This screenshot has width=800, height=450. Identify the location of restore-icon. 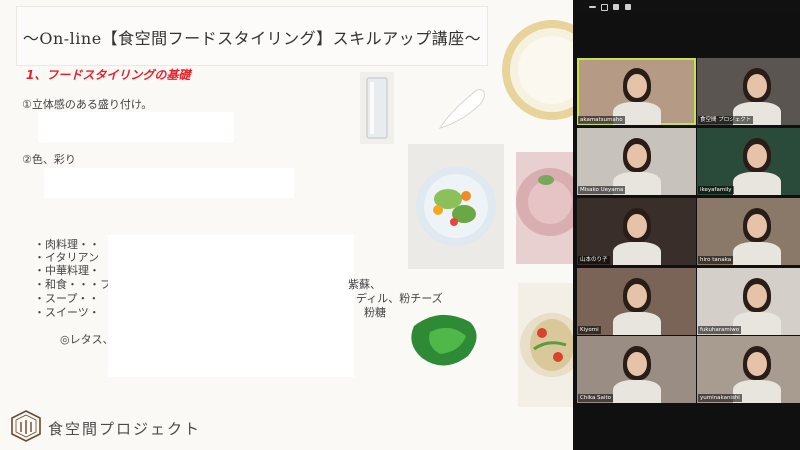
(604, 7).